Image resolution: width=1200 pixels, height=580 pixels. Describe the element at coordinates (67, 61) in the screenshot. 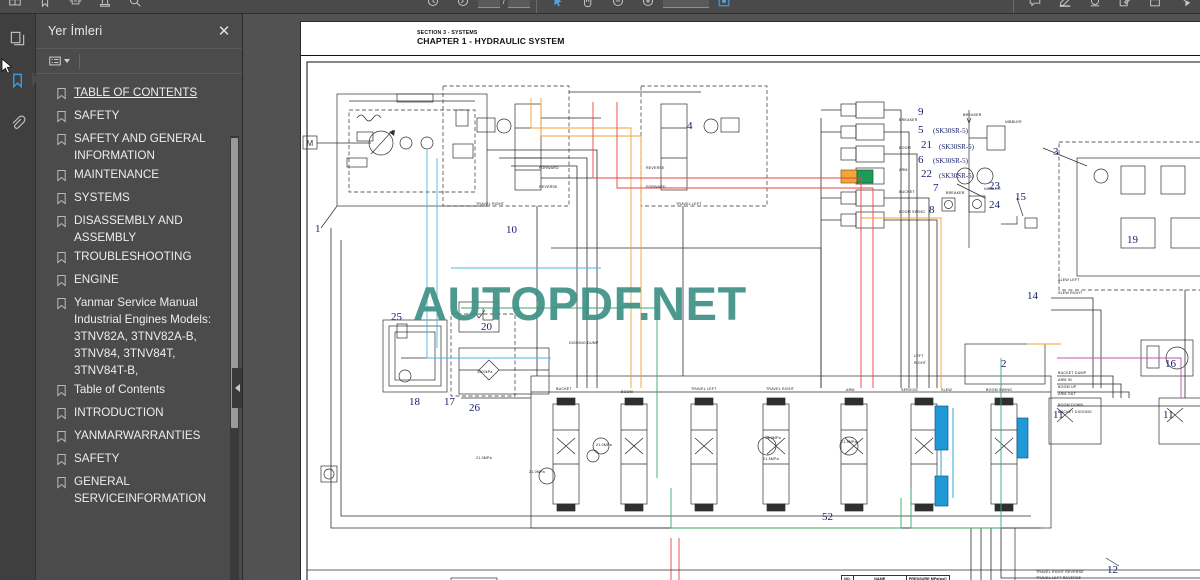

I see `chevron-down-icon` at that location.